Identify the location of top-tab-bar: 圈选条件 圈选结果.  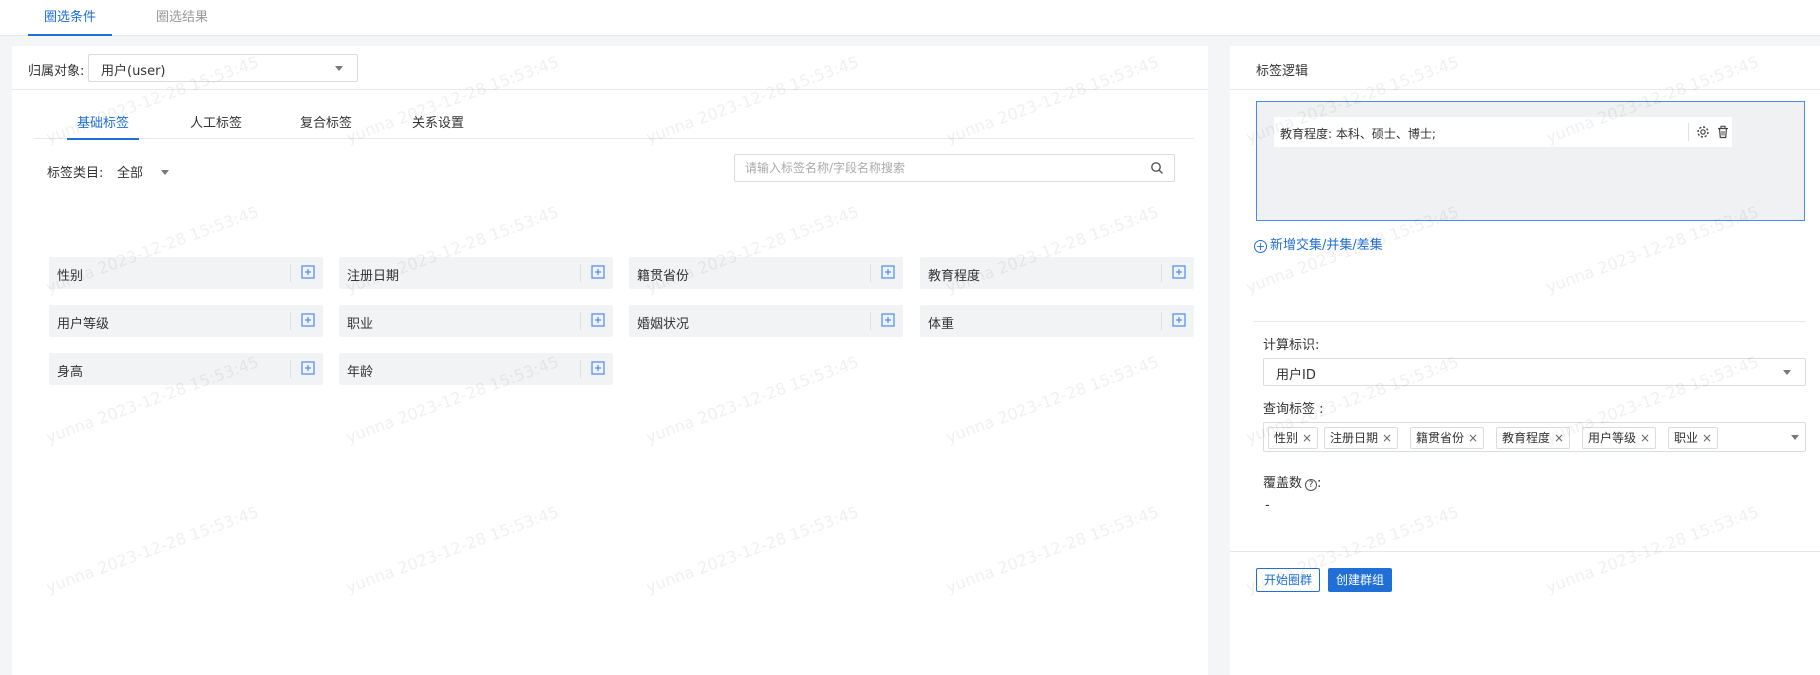
(910, 18).